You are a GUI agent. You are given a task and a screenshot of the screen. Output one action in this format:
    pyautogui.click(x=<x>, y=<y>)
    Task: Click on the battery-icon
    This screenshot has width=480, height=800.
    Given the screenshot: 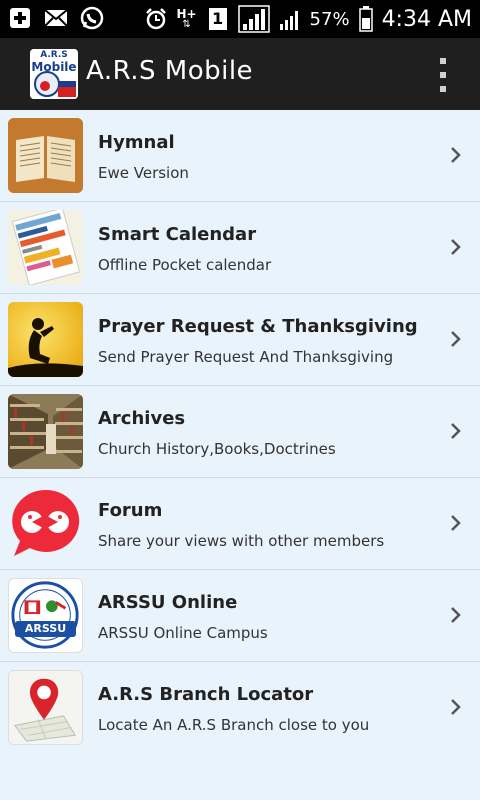 What is the action you would take?
    pyautogui.click(x=366, y=19)
    